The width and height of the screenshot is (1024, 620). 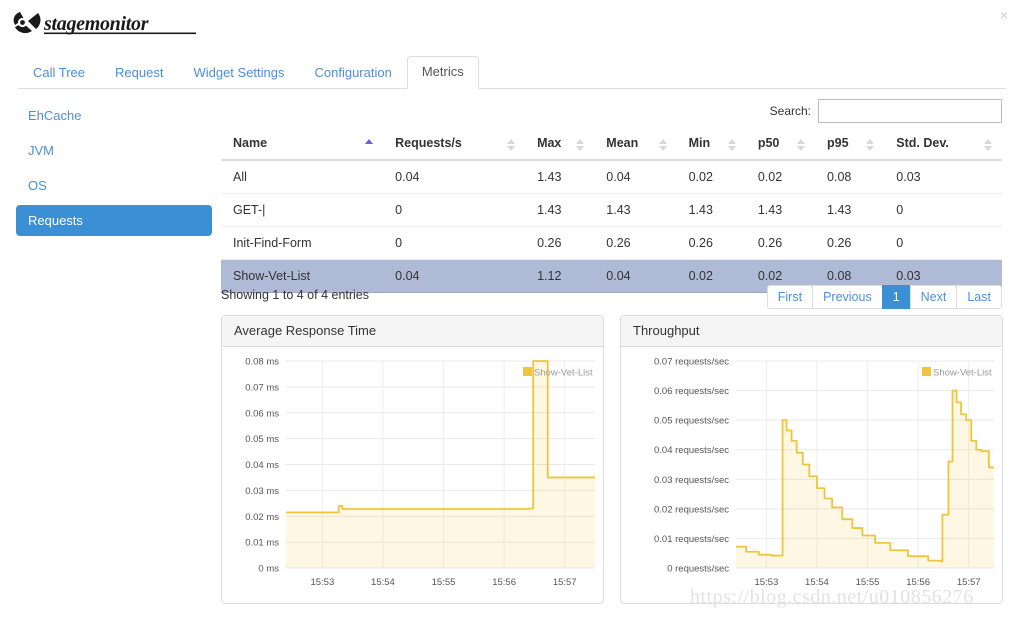 What do you see at coordinates (847, 297) in the screenshot?
I see `pagination-previous: Previous` at bounding box center [847, 297].